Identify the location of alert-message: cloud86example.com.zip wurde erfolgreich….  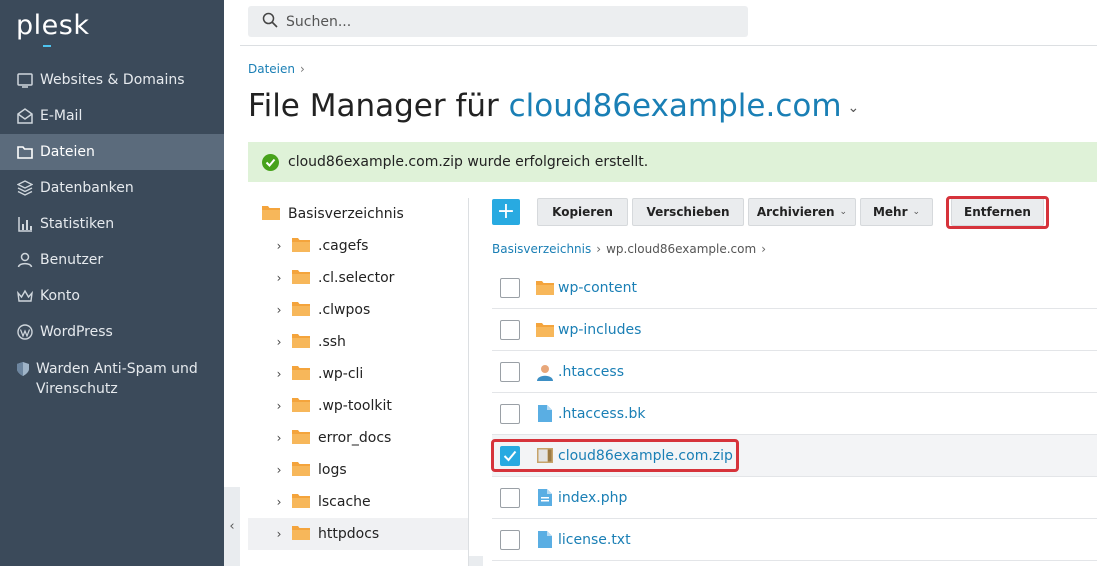
(468, 162).